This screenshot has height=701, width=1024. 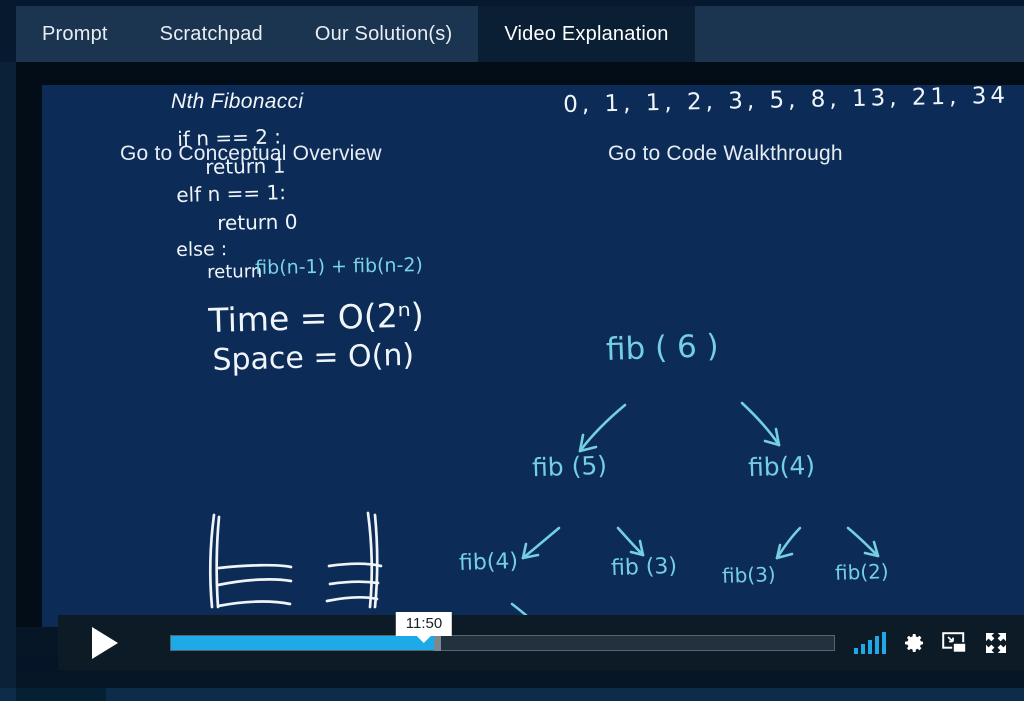 What do you see at coordinates (786, 101) in the screenshot?
I see `fibonacci-sequence: 0, 1, 1, 2, 3, 5, 8, 13, 21, 34` at bounding box center [786, 101].